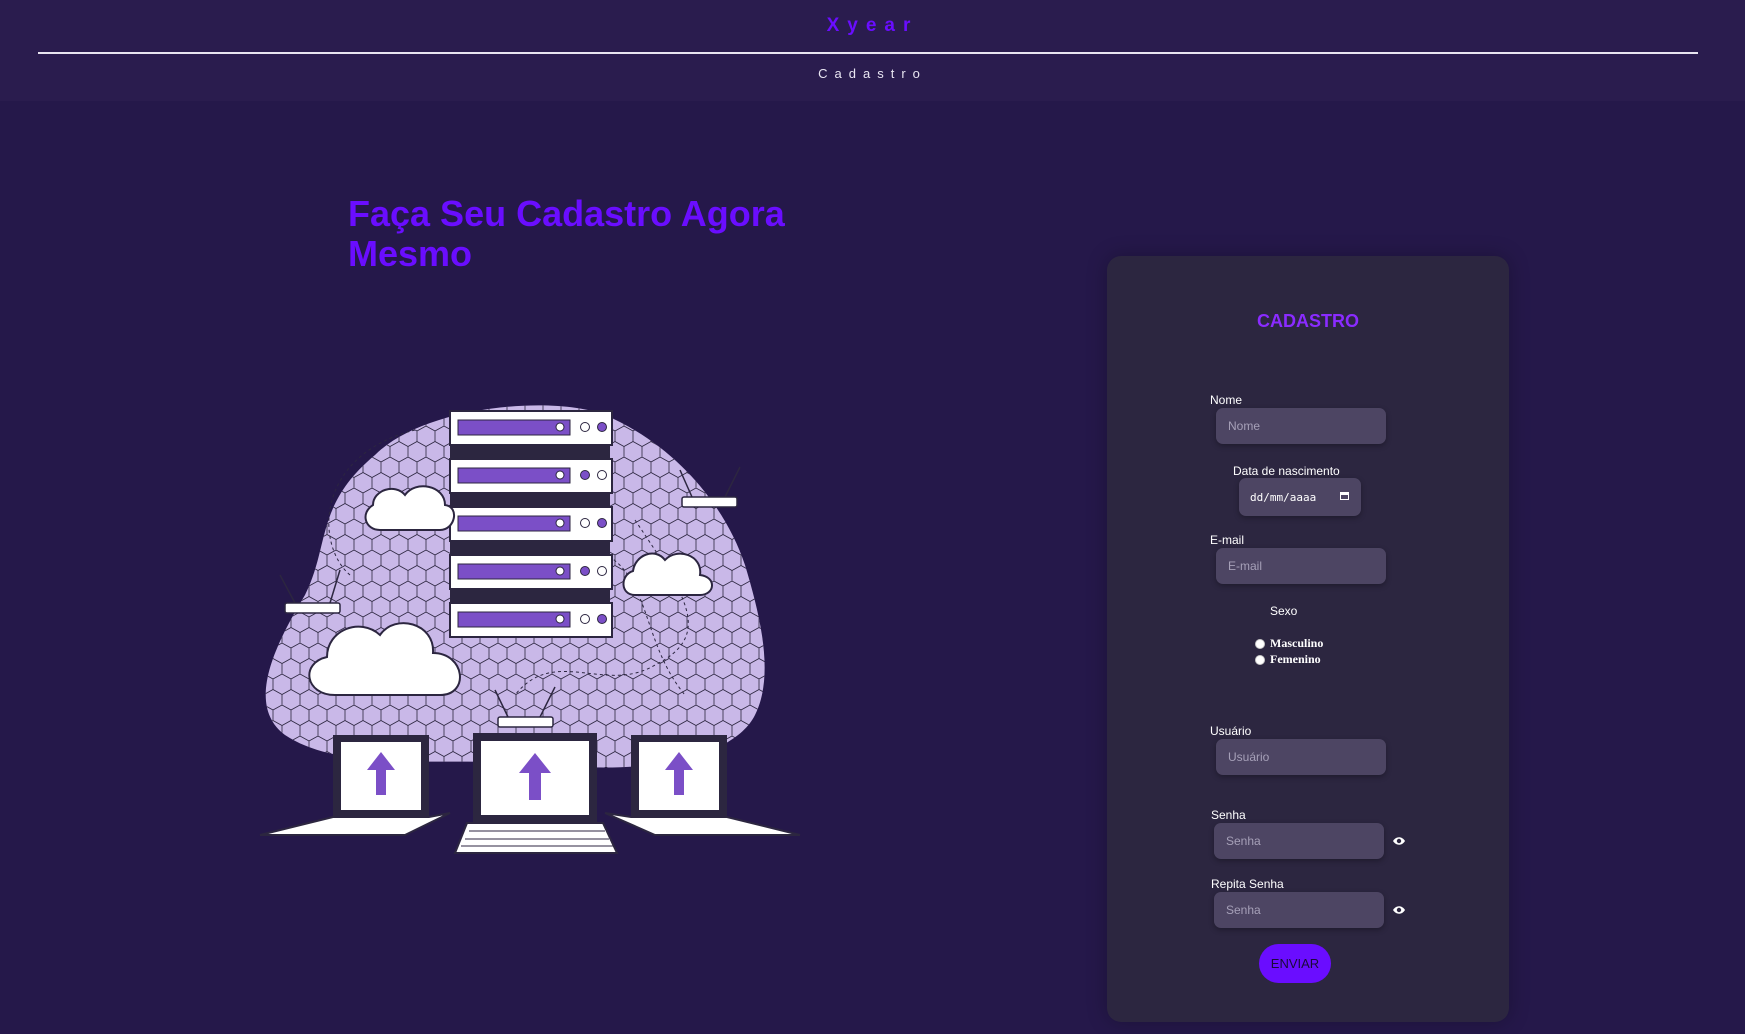  What do you see at coordinates (1301, 757) in the screenshot?
I see `usuario-input: Usuário` at bounding box center [1301, 757].